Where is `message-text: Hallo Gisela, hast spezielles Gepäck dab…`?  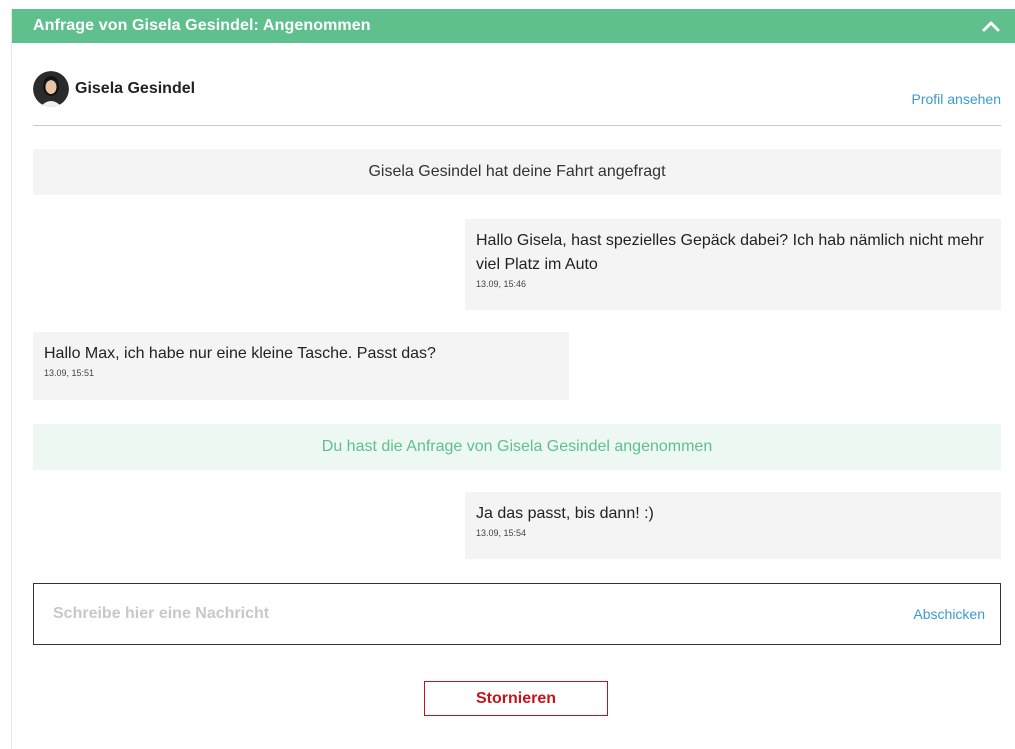
message-text: Hallo Gisela, hast spezielles Gepäck dab… is located at coordinates (730, 252).